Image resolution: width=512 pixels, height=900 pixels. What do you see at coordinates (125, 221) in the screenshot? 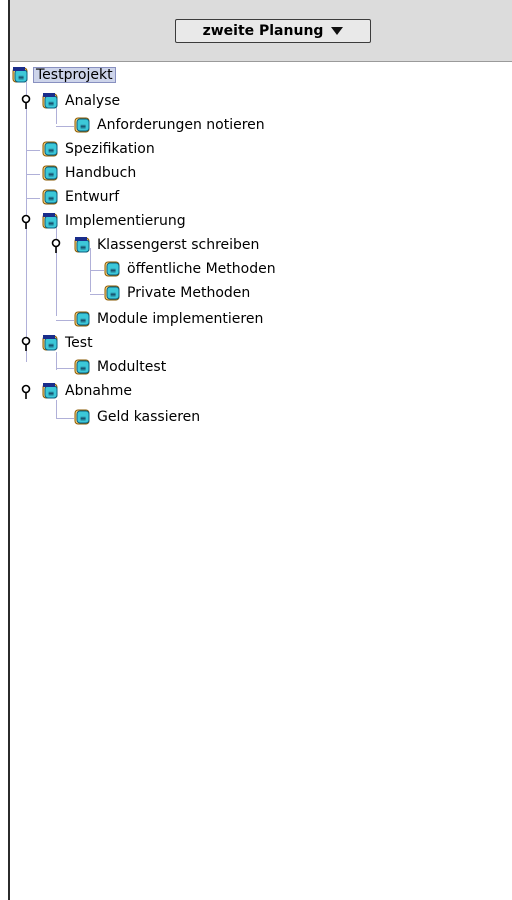
I see `tree-node-label: Implementierung` at bounding box center [125, 221].